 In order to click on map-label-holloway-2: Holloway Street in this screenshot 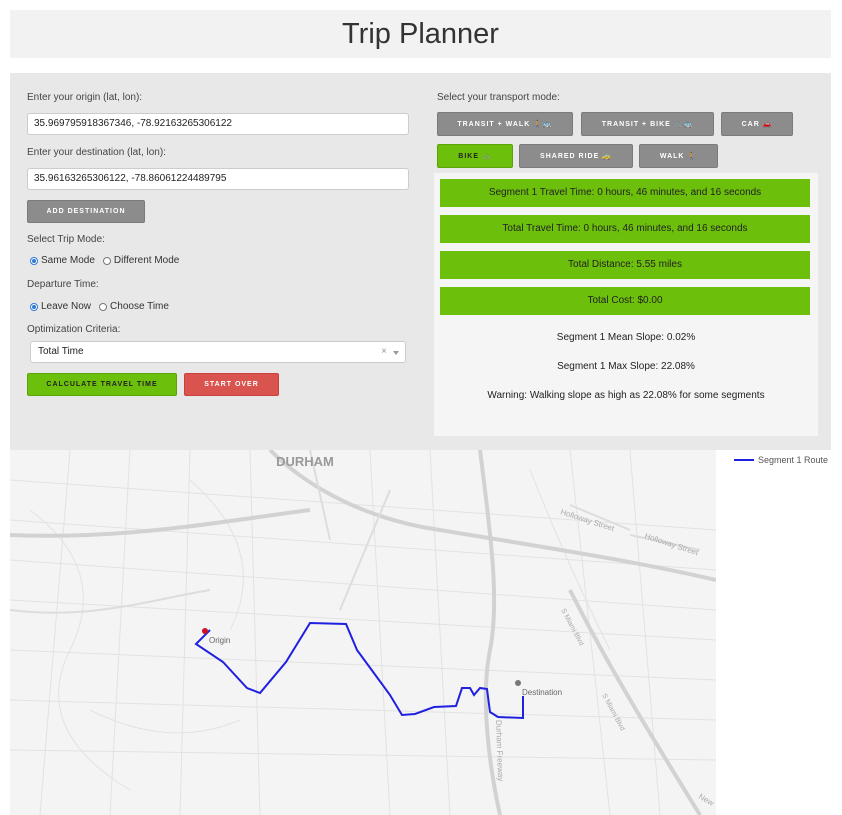, I will do `click(671, 544)`.